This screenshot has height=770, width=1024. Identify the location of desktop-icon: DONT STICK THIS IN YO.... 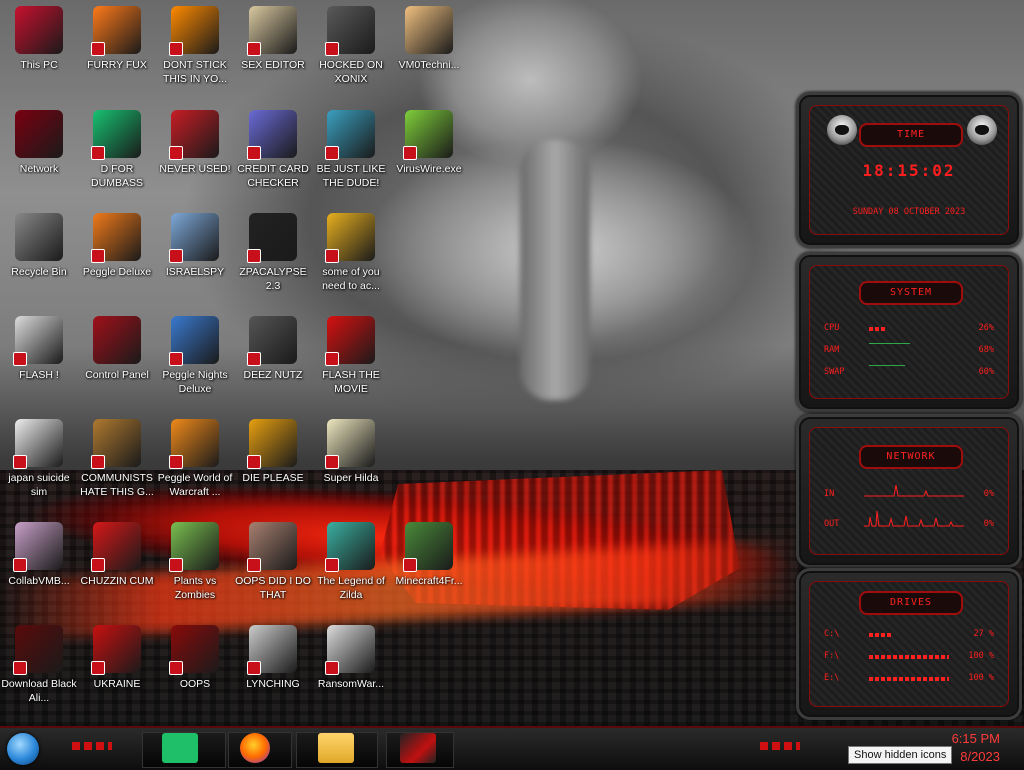
(195, 50).